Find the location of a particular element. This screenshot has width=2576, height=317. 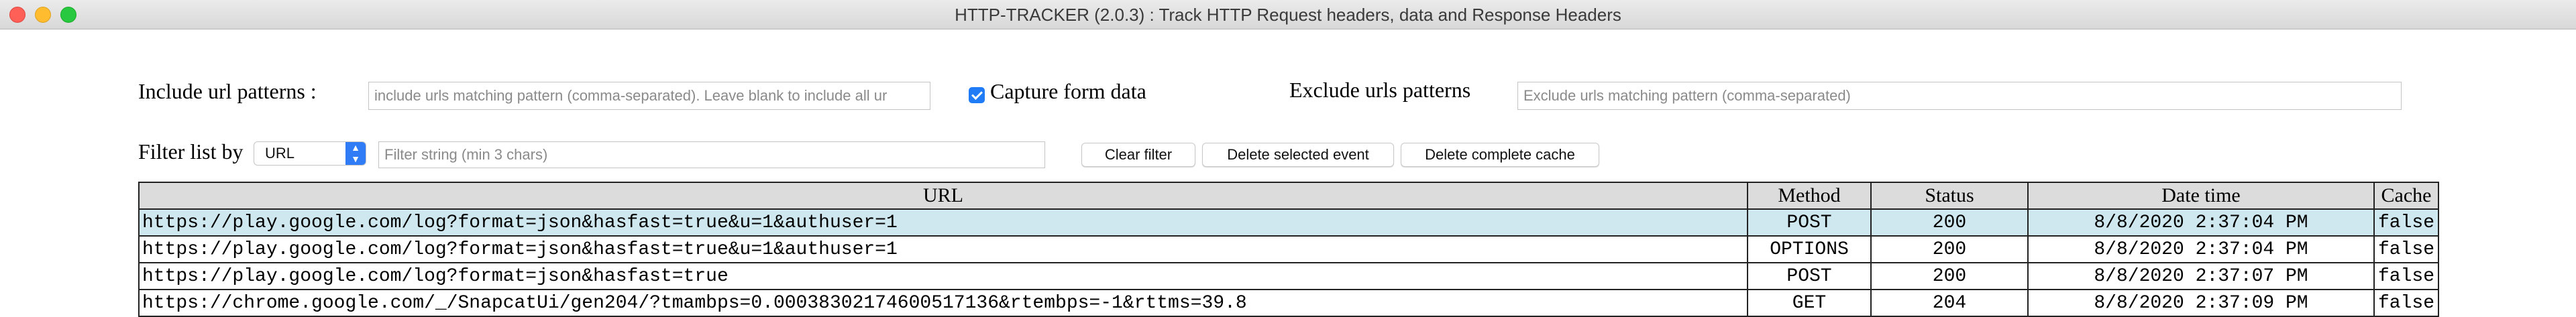

table-header-row: URL Method Status Date time Cache is located at coordinates (1288, 196).